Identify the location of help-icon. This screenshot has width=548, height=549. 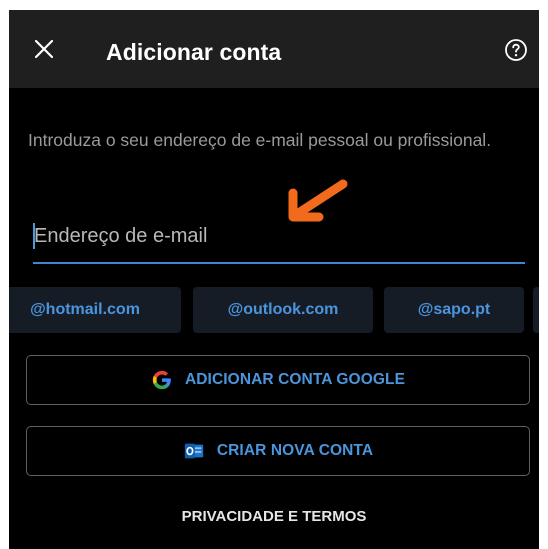
(516, 50).